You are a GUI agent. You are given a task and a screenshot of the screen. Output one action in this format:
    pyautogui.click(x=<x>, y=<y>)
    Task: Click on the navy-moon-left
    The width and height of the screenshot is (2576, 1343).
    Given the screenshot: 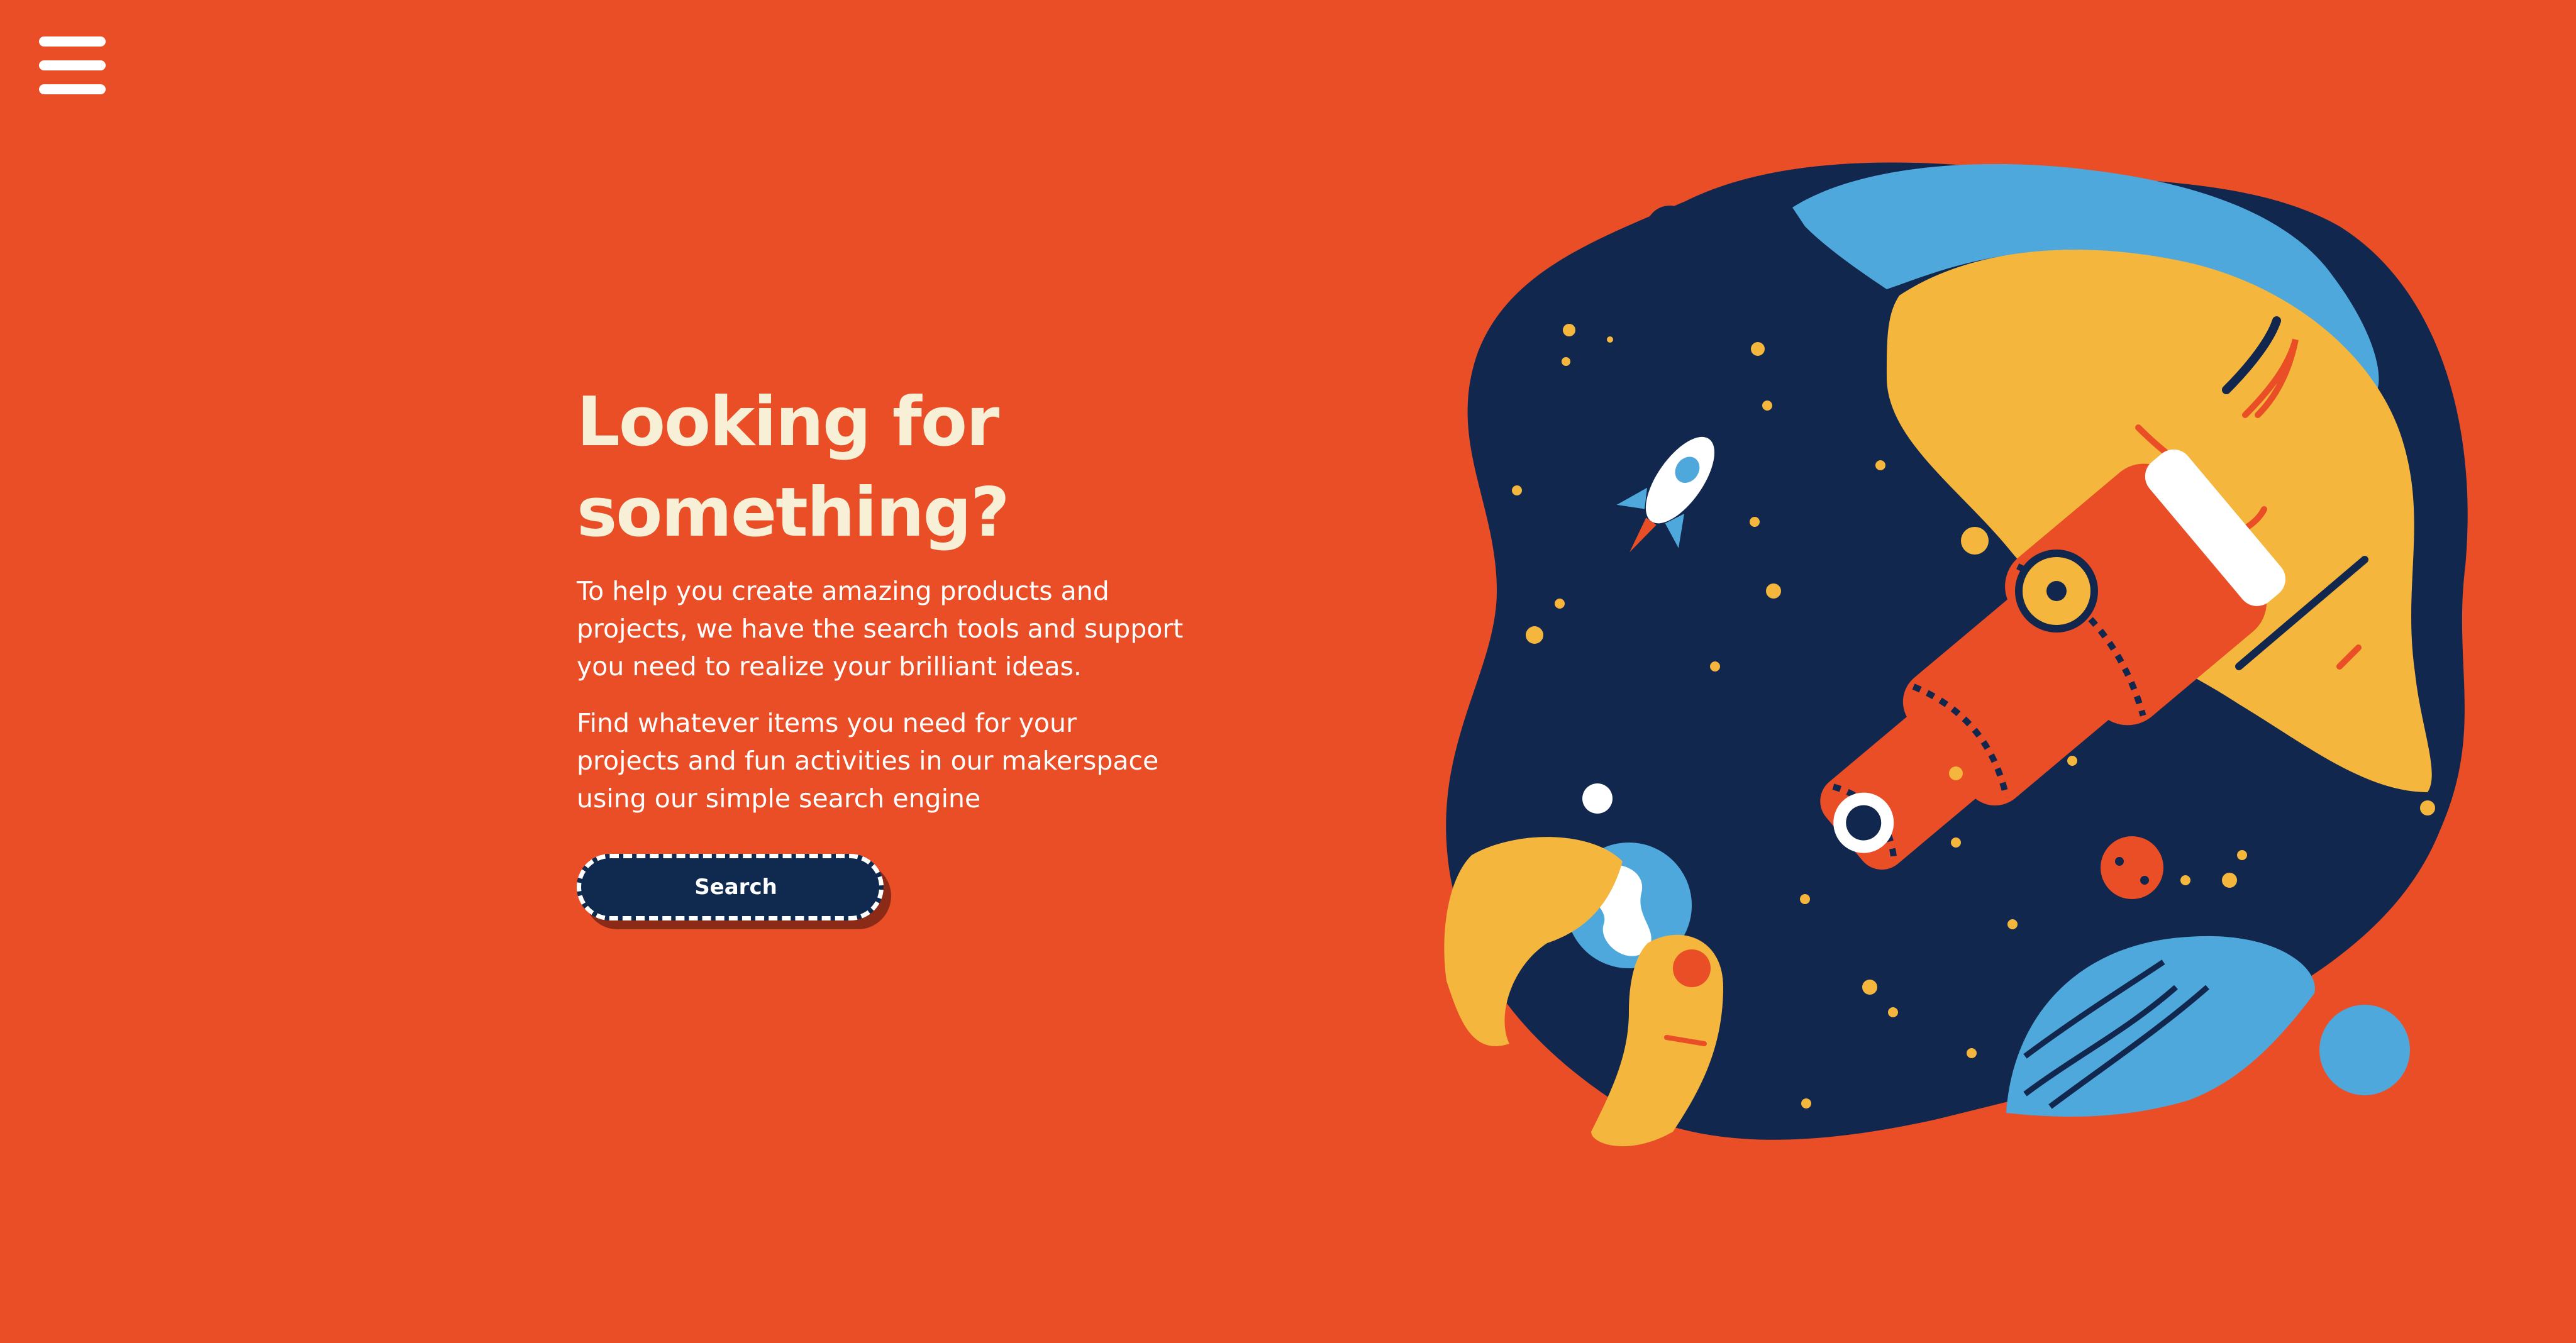 What is the action you would take?
    pyautogui.click(x=1578, y=333)
    